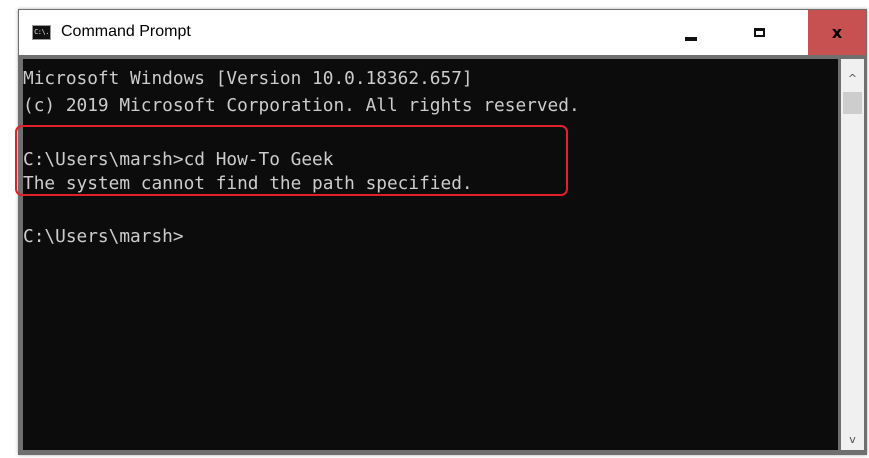  I want to click on scroll-down-icon: v, so click(852, 439).